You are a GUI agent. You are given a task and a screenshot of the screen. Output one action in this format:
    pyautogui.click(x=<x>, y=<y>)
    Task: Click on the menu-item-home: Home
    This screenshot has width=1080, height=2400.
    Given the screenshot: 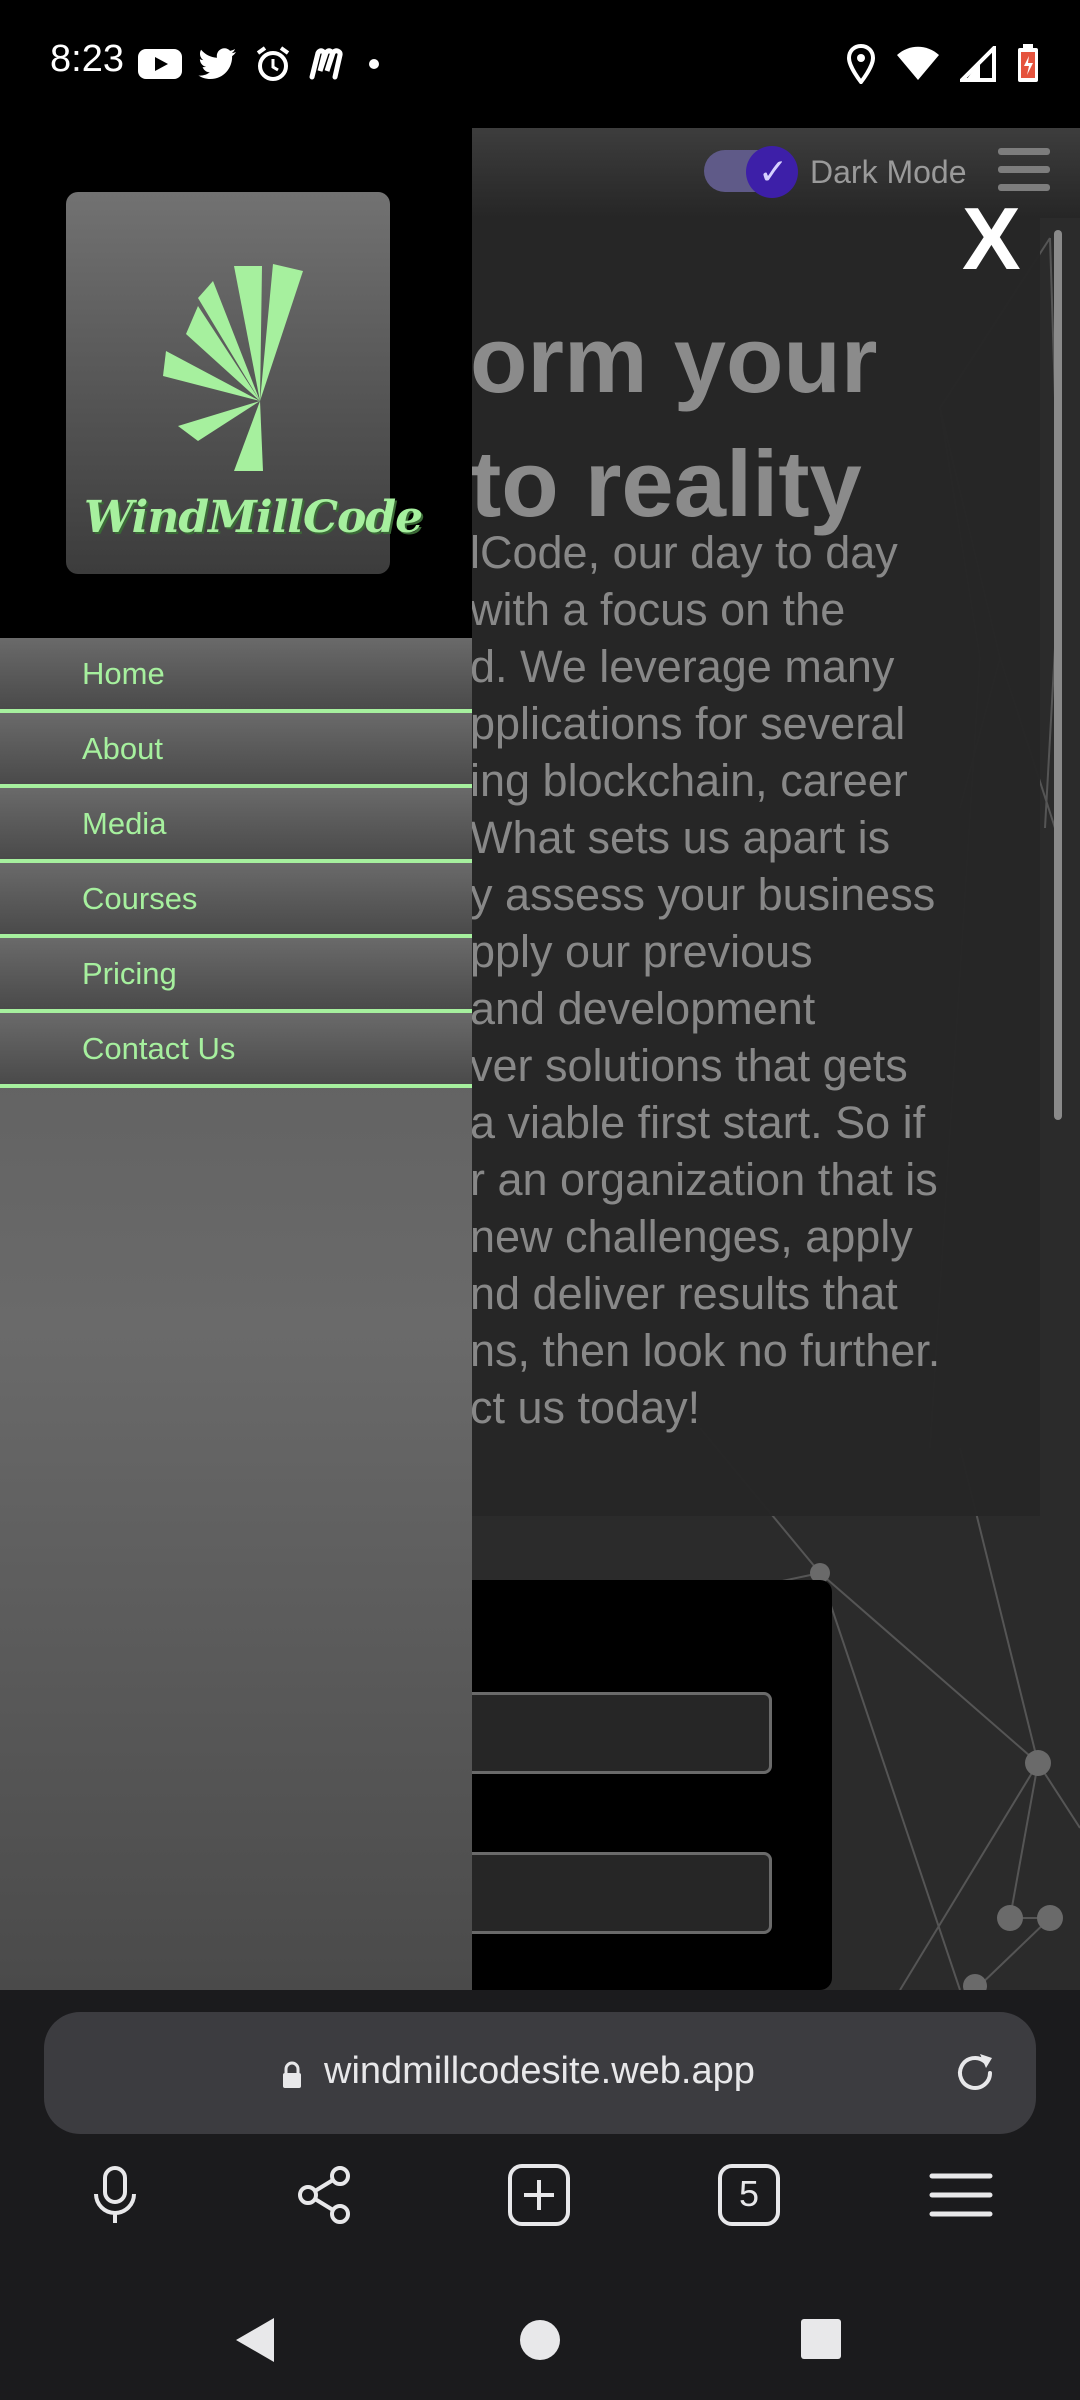 What is the action you would take?
    pyautogui.click(x=236, y=675)
    